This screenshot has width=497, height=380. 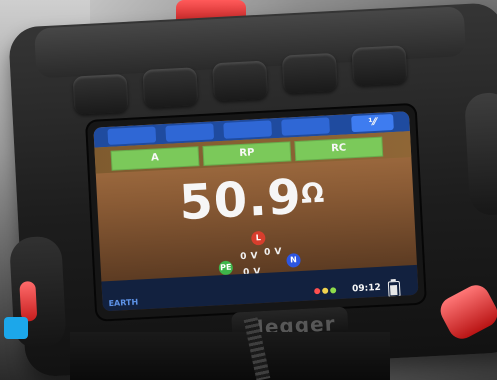 What do you see at coordinates (16, 328) in the screenshot?
I see `blue-side-tab` at bounding box center [16, 328].